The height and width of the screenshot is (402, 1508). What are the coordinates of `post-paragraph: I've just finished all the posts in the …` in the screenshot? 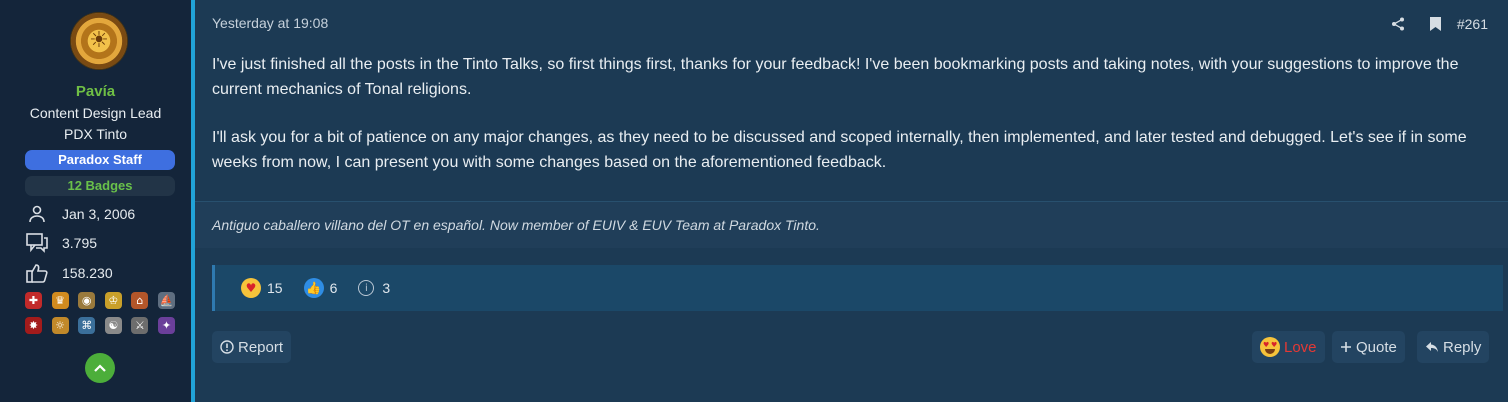 It's located at (835, 77).